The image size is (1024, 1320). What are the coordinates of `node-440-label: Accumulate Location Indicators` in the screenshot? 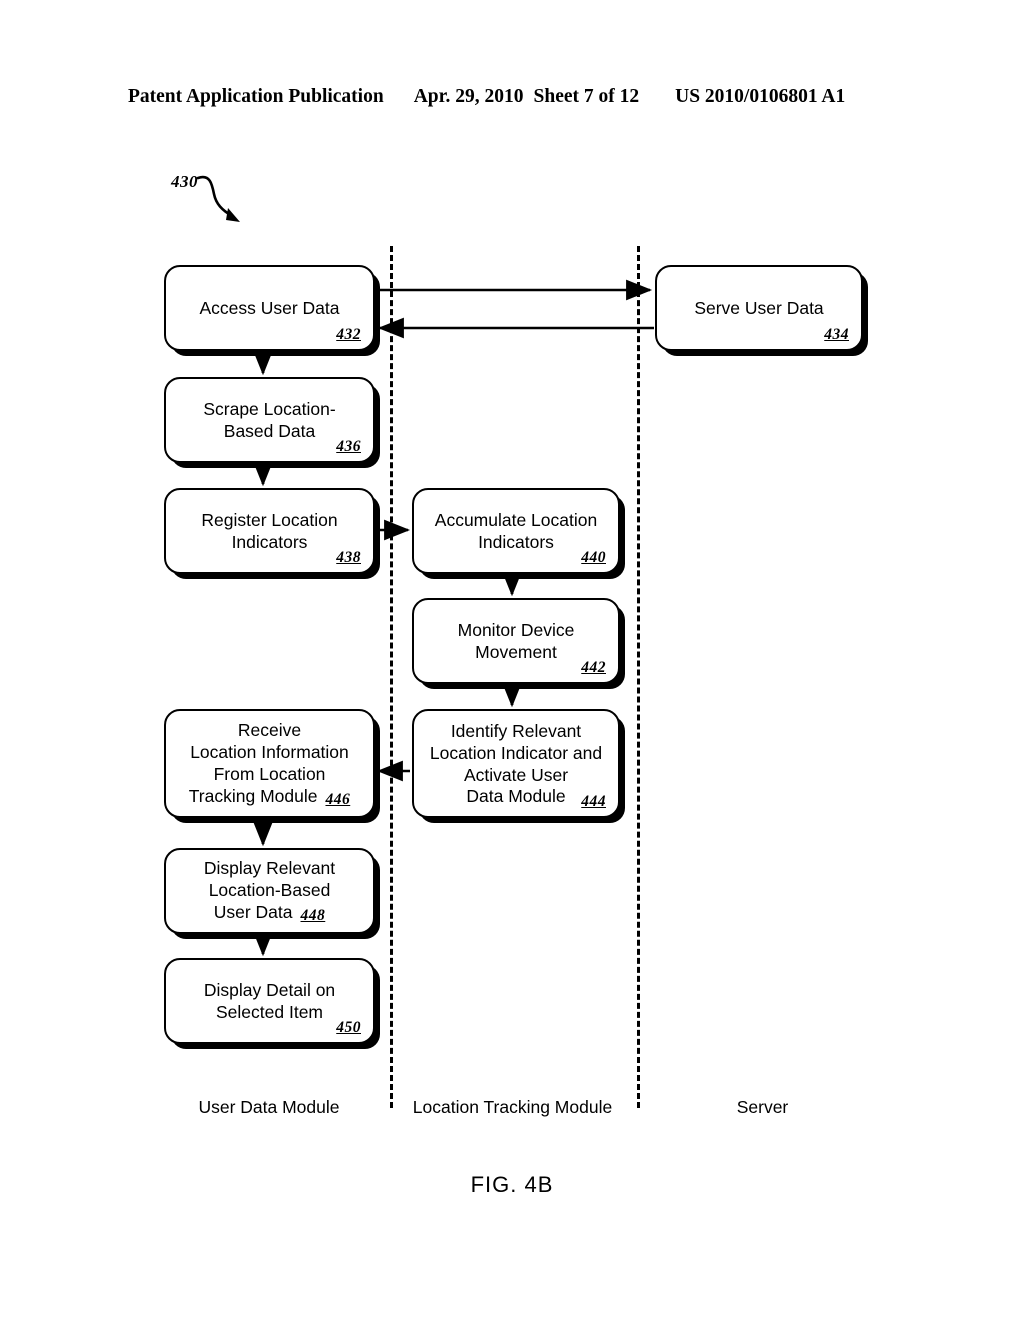 It's located at (516, 531).